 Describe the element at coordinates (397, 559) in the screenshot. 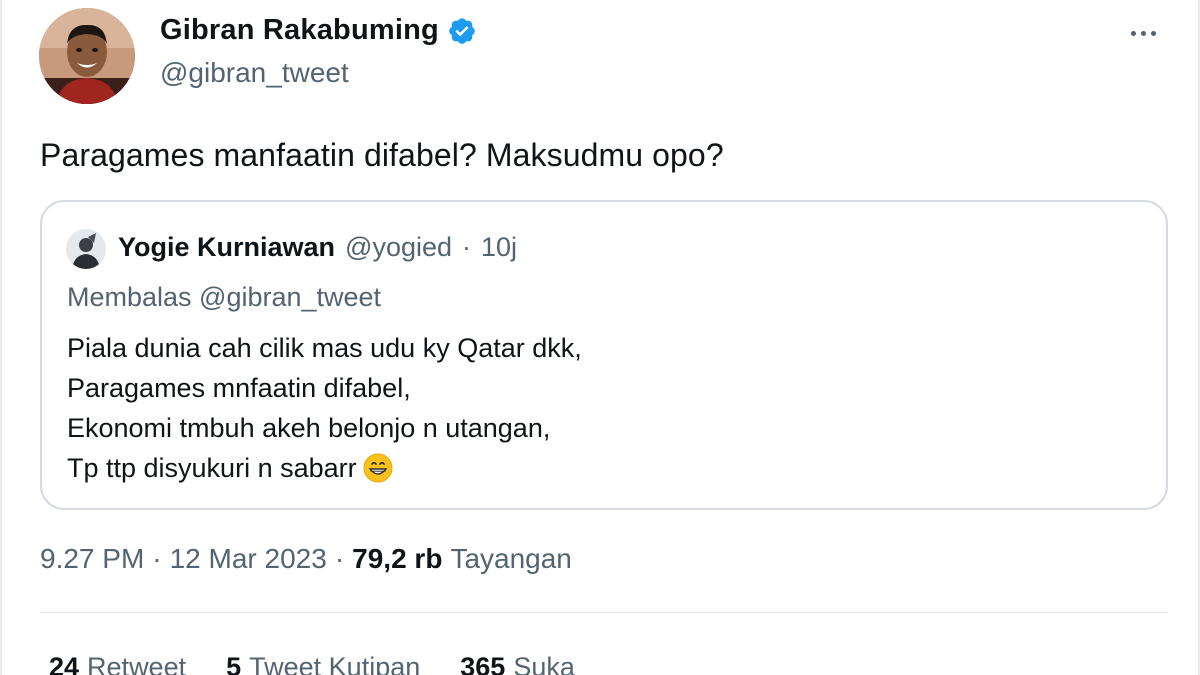

I see `views-count: 79,2 rb` at that location.